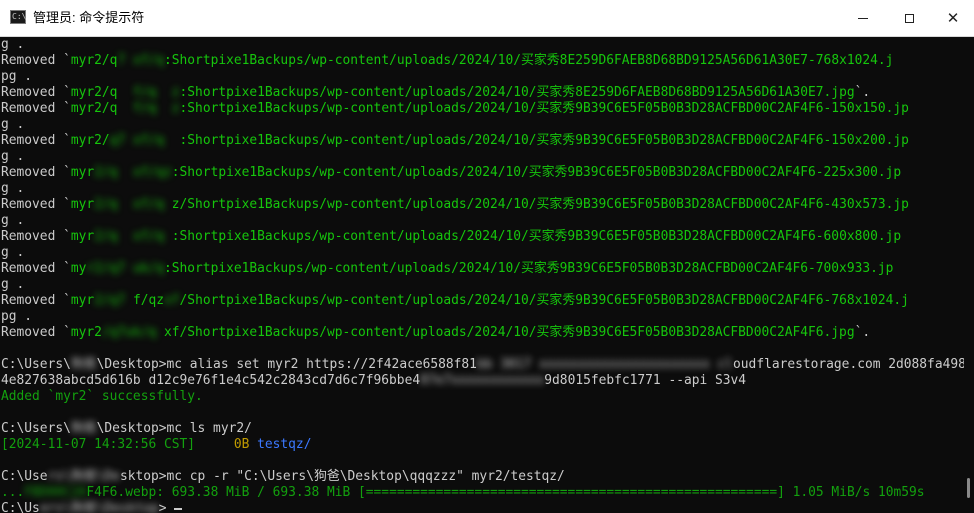 This screenshot has width=974, height=513. Describe the element at coordinates (141, 60) in the screenshot. I see `redacted-text: 7 xf/q` at that location.